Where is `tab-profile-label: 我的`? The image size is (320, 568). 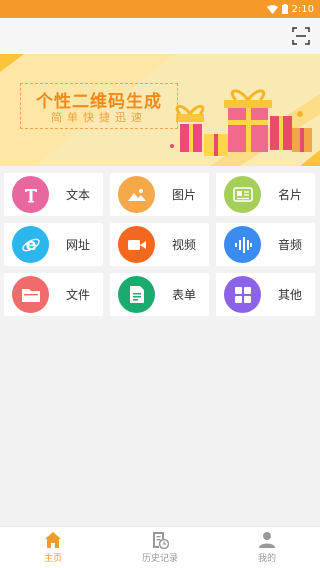
tab-profile-label: 我的 is located at coordinates (266, 559).